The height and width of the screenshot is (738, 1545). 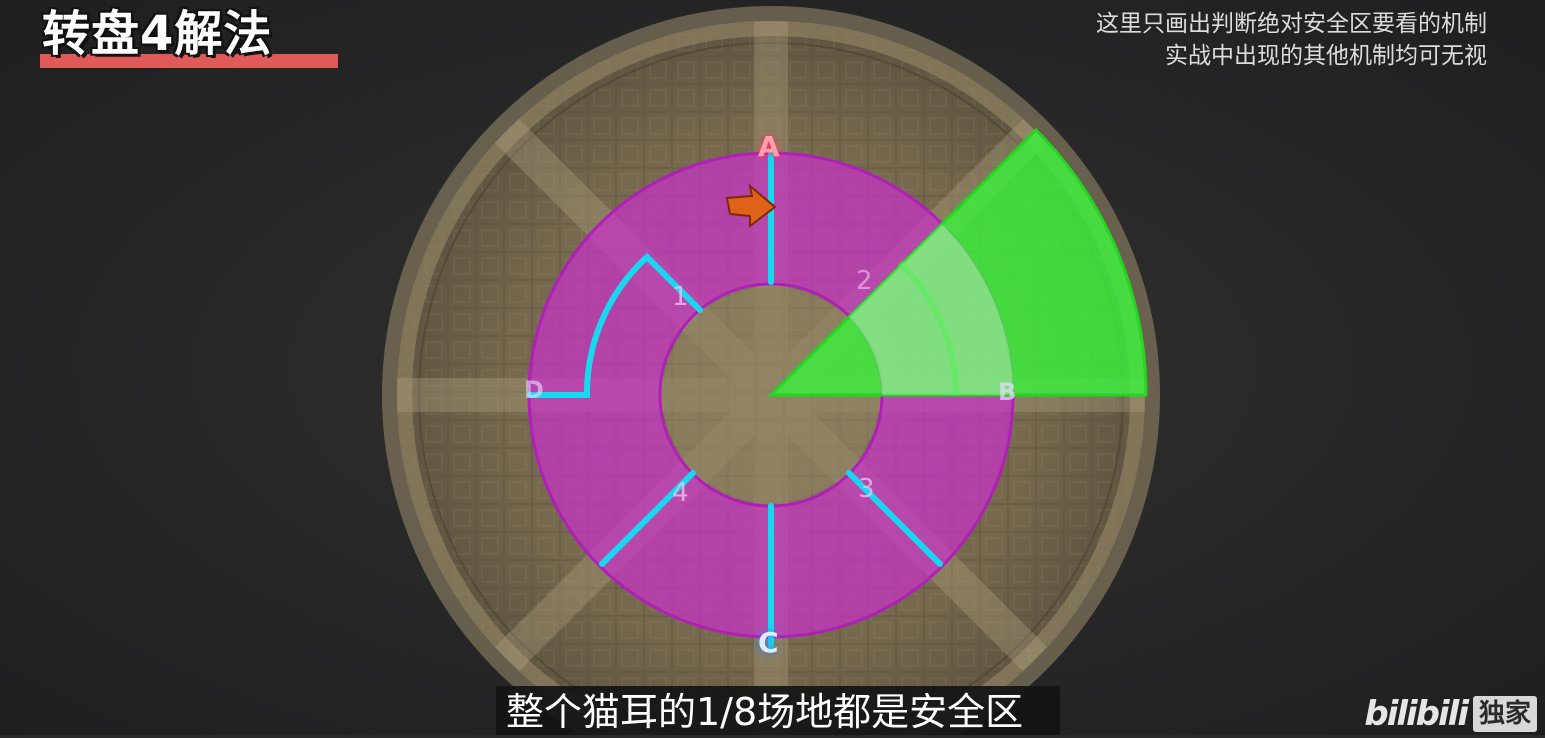 What do you see at coordinates (1504, 714) in the screenshot?
I see `exclusive-badge: 独家` at bounding box center [1504, 714].